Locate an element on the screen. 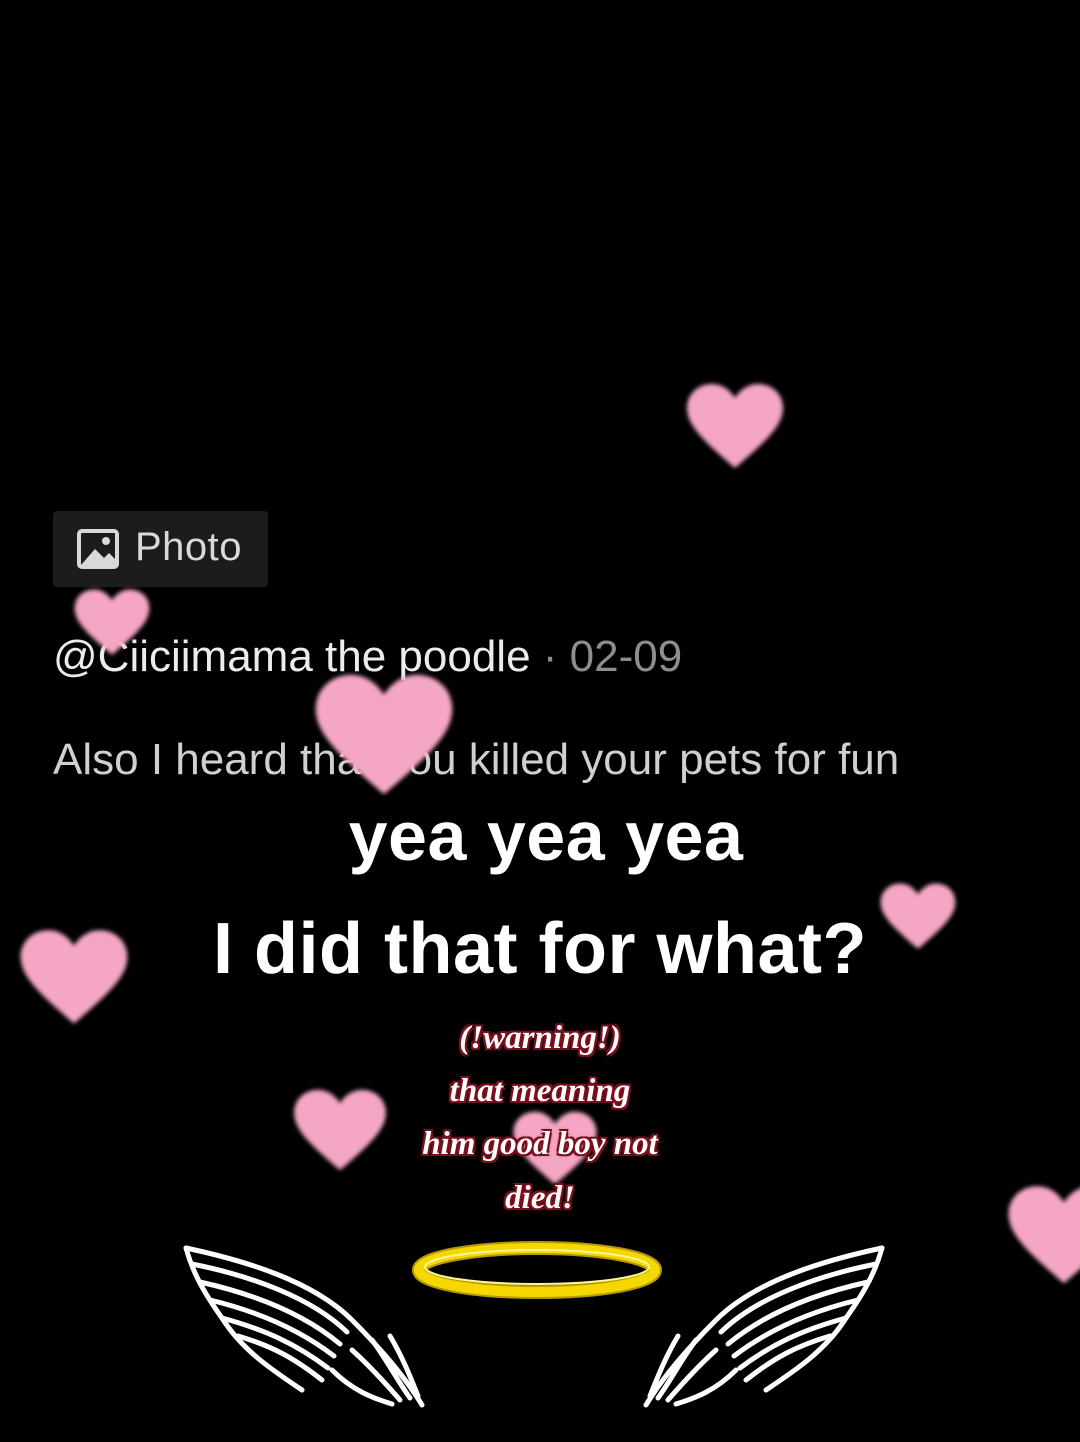 The image size is (1080, 1442). photo-chip-label: Photo is located at coordinates (189, 547).